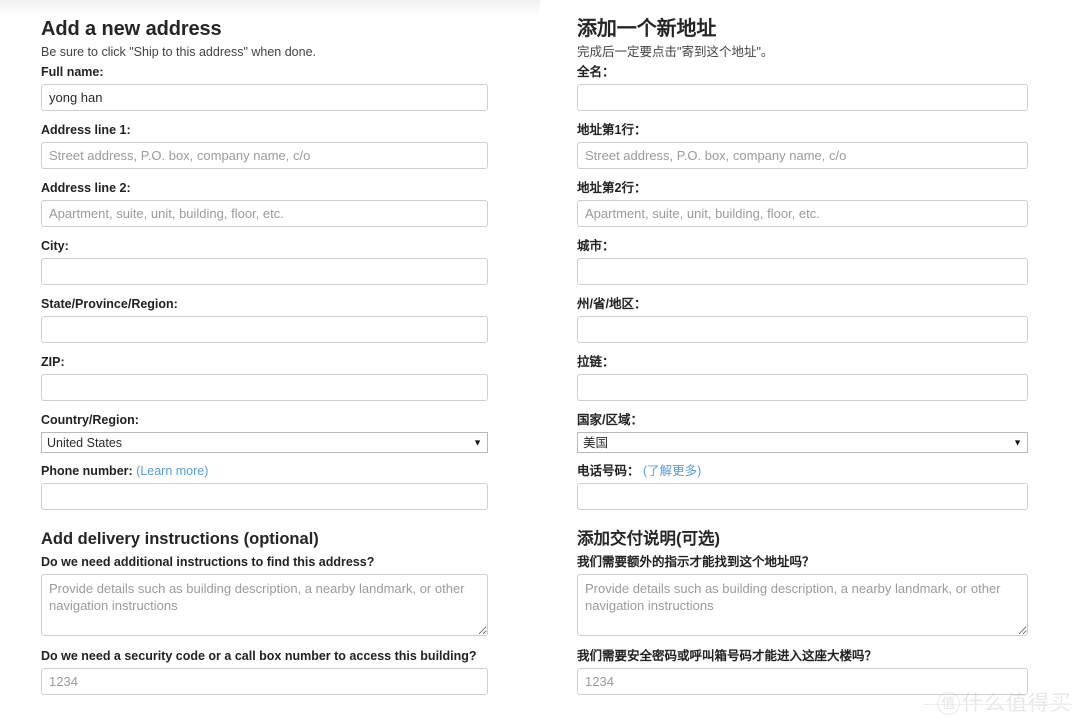 The width and height of the screenshot is (1080, 727). Describe the element at coordinates (612, 188) in the screenshot. I see `label-address2-chinese: 地址第2行：` at that location.